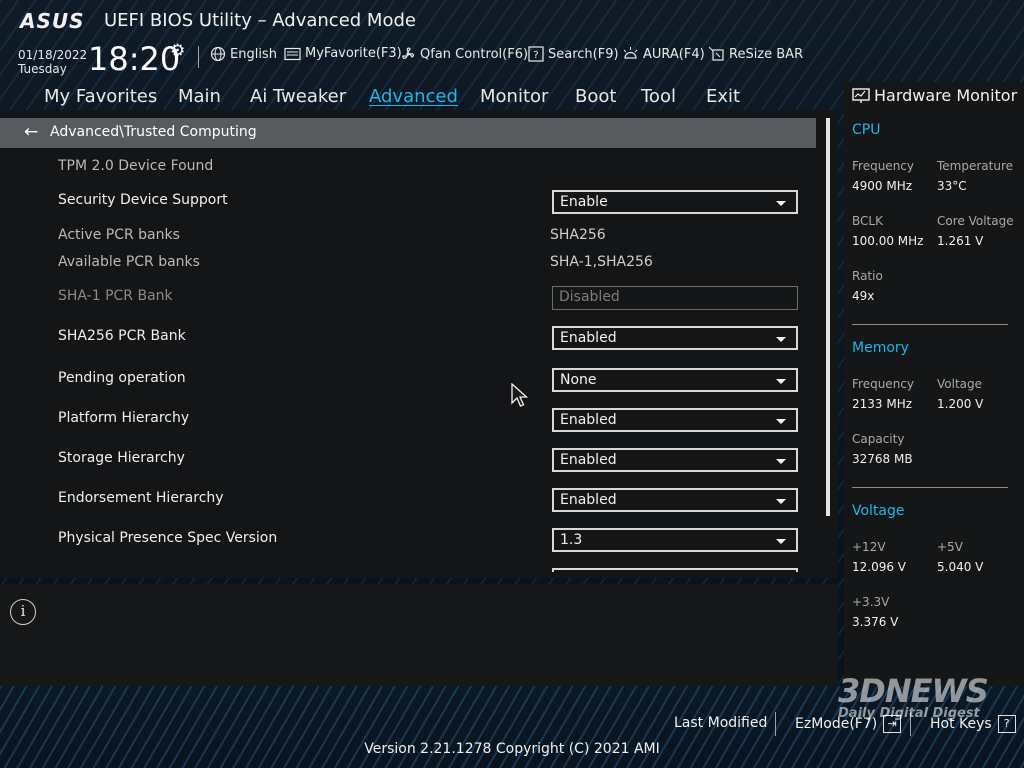 This screenshot has width=1024, height=768. What do you see at coordinates (867, 276) in the screenshot?
I see `ratio-label: Ratio` at bounding box center [867, 276].